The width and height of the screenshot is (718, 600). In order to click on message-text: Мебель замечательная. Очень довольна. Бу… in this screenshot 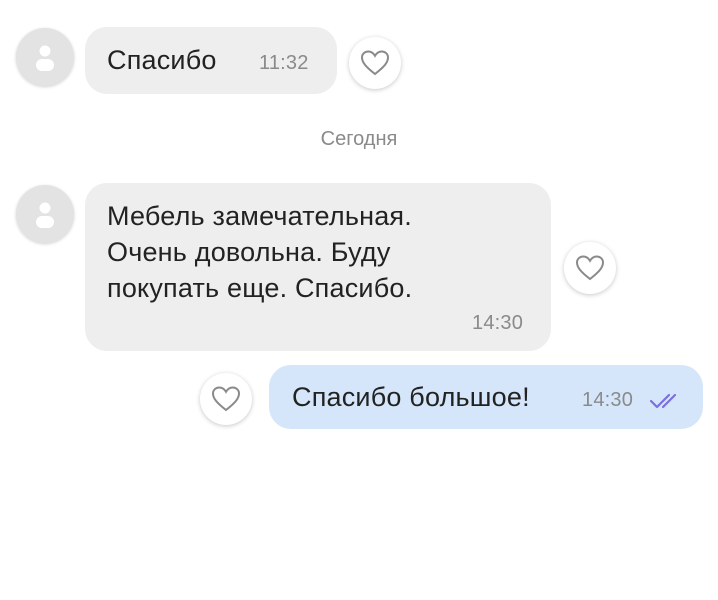, I will do `click(260, 252)`.